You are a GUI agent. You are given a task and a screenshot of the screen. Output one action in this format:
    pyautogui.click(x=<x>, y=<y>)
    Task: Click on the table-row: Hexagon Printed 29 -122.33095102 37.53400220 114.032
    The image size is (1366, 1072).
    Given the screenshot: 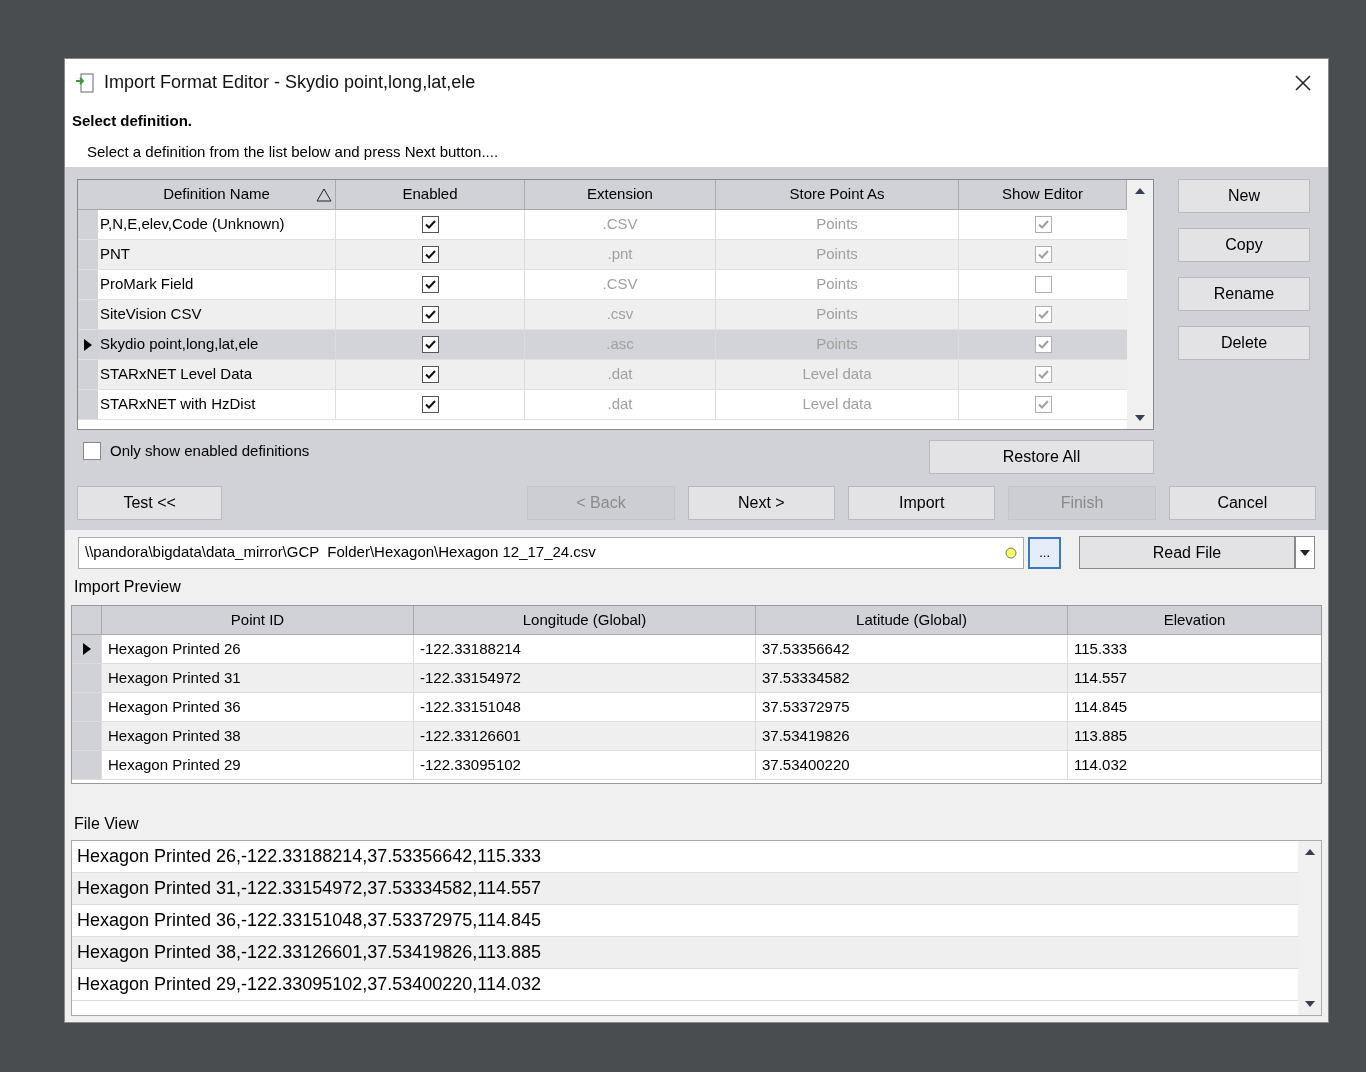 What is the action you would take?
    pyautogui.click(x=696, y=765)
    